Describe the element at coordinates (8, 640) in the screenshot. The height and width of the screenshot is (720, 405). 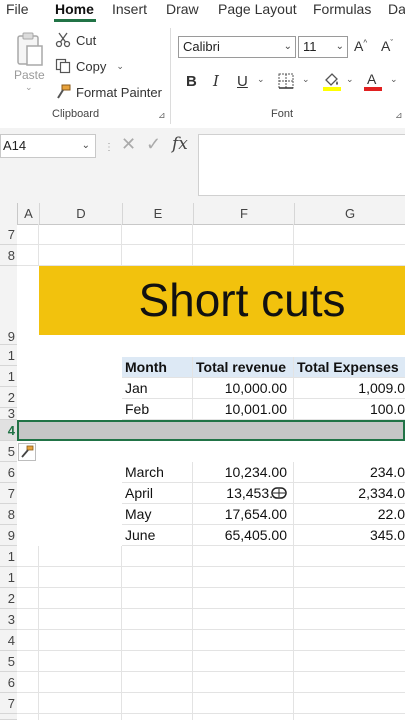
I see `row-header: 4` at that location.